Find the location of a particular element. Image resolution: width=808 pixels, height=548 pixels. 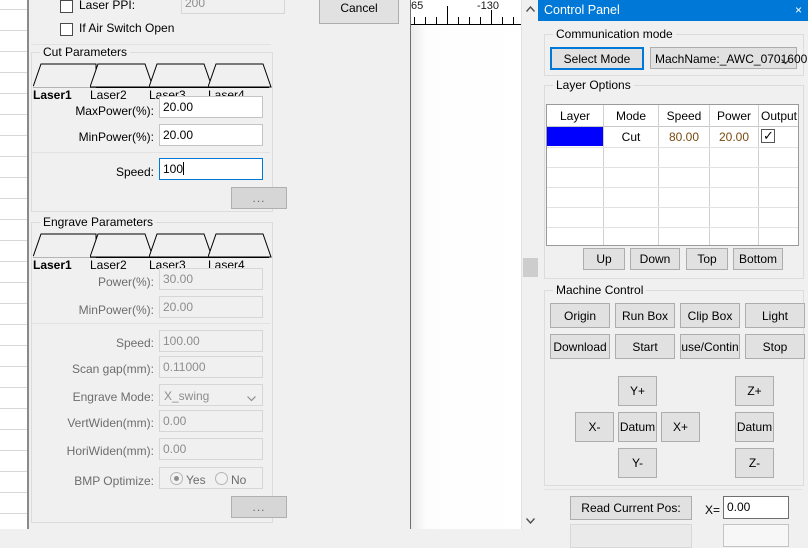

download-button: Download is located at coordinates (580, 346).